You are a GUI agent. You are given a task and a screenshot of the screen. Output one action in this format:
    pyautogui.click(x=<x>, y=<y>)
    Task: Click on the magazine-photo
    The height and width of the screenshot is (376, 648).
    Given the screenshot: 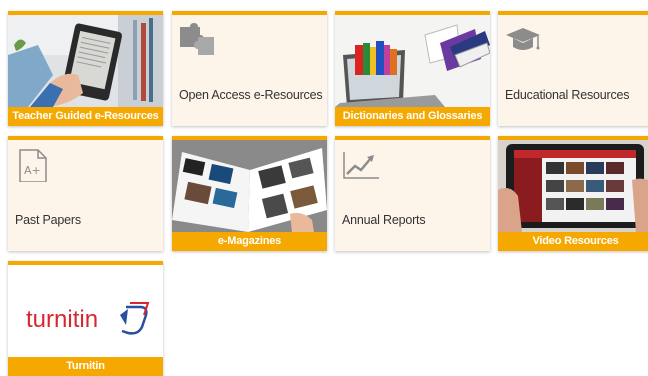 What is the action you would take?
    pyautogui.click(x=249, y=186)
    